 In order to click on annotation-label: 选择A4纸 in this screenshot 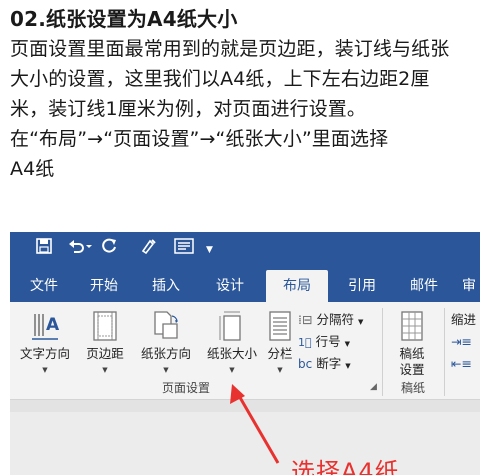, I will do `click(345, 466)`.